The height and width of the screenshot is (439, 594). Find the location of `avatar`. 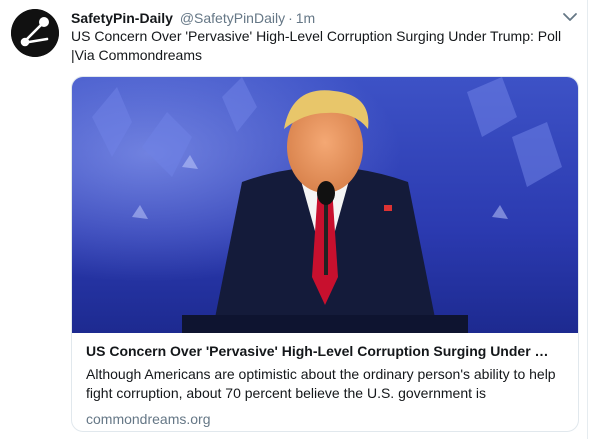

avatar is located at coordinates (35, 33).